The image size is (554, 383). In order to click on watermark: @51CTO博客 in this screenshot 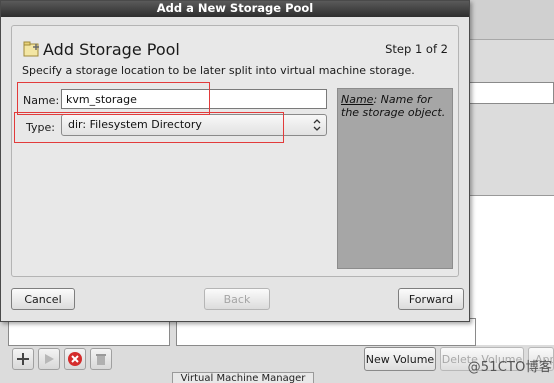, I will do `click(509, 367)`.